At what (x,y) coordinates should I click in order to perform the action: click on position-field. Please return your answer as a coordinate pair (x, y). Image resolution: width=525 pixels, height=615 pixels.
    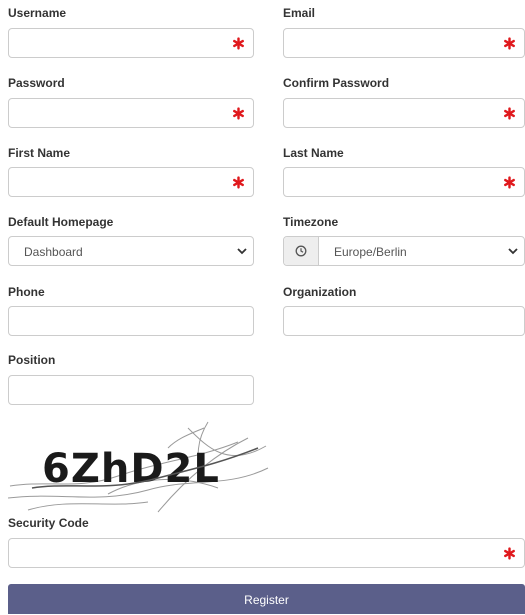
    Looking at the image, I should click on (131, 390).